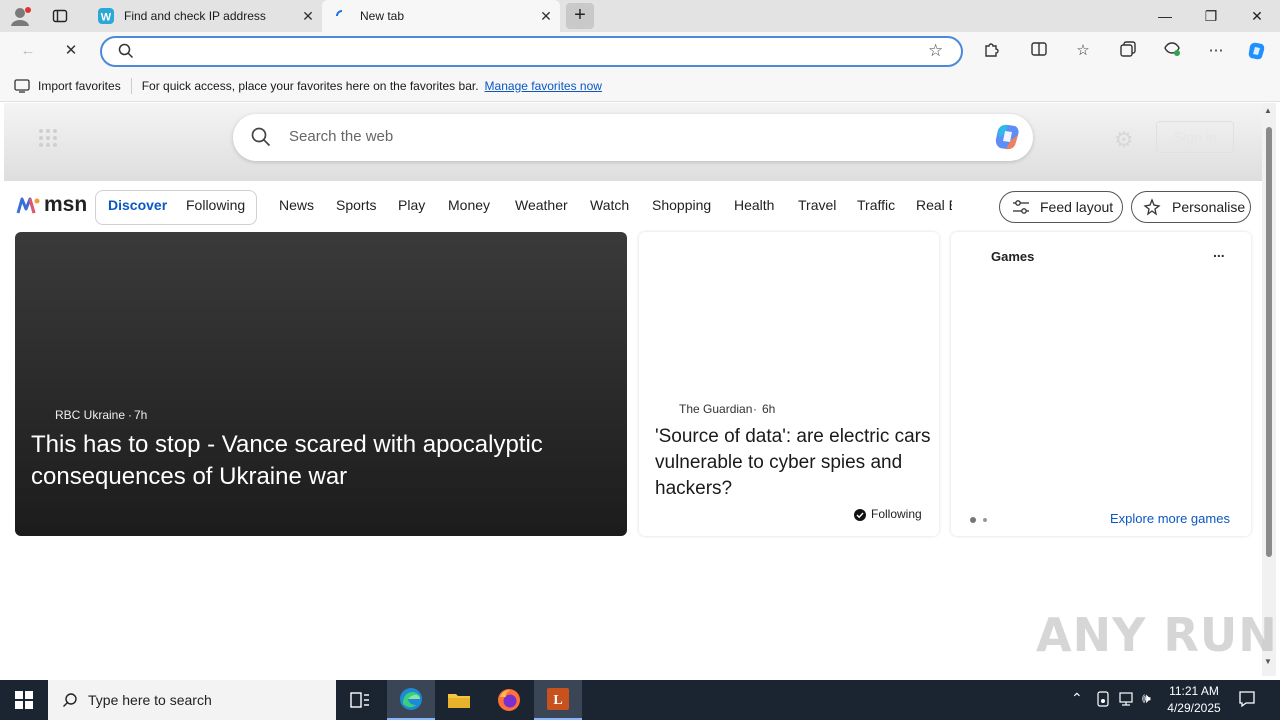  What do you see at coordinates (1211, 16) in the screenshot?
I see `restore-icon: ❐` at bounding box center [1211, 16].